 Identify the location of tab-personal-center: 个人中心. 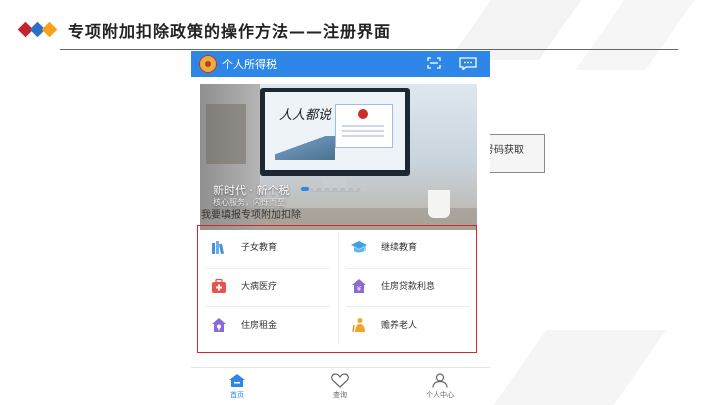
(440, 387).